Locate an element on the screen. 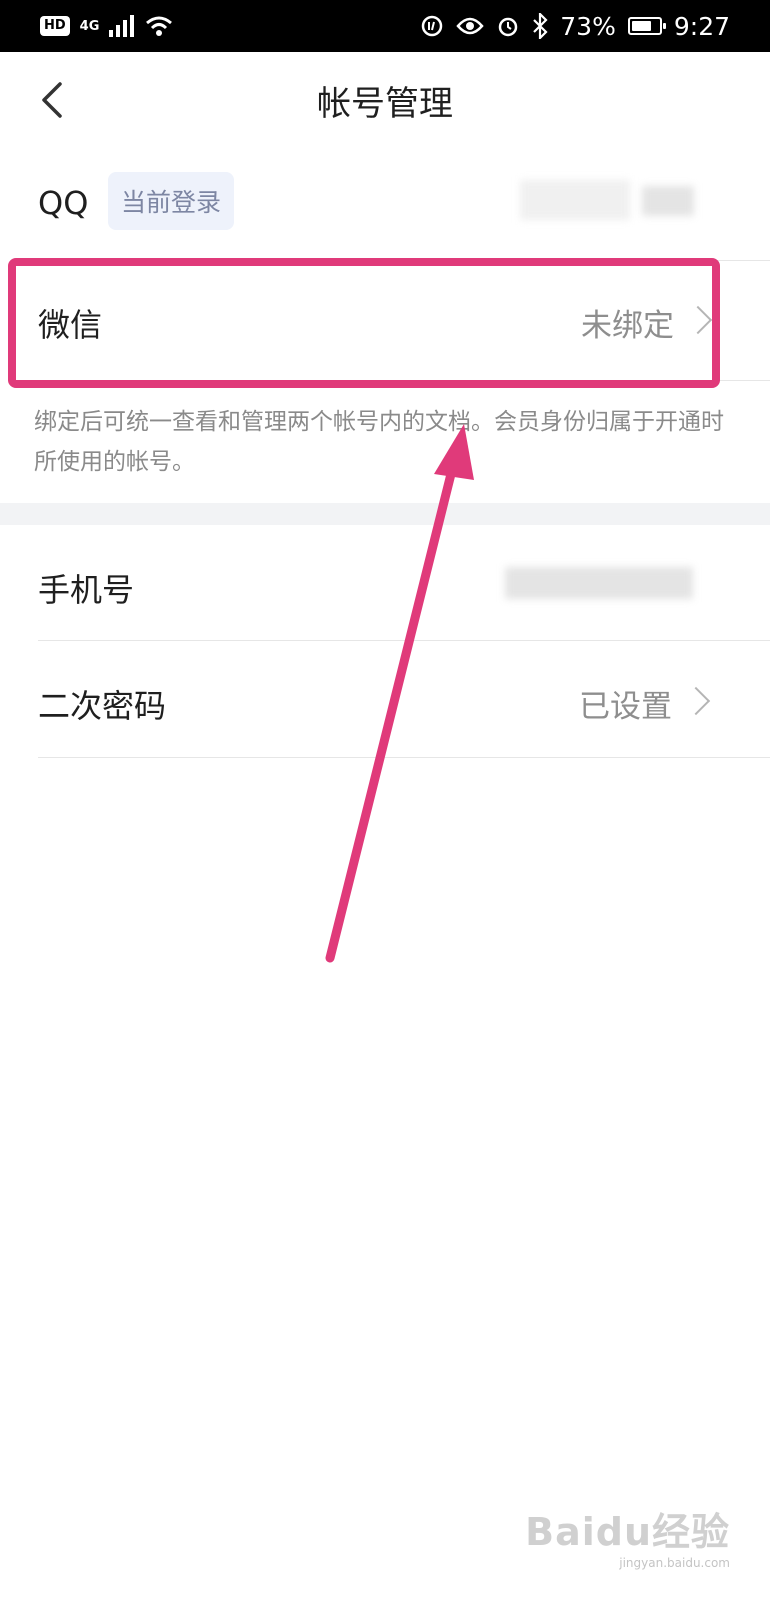 Image resolution: width=770 pixels, height=1600 pixels. status-bar: HD 4G 73% 9:27 is located at coordinates (385, 26).